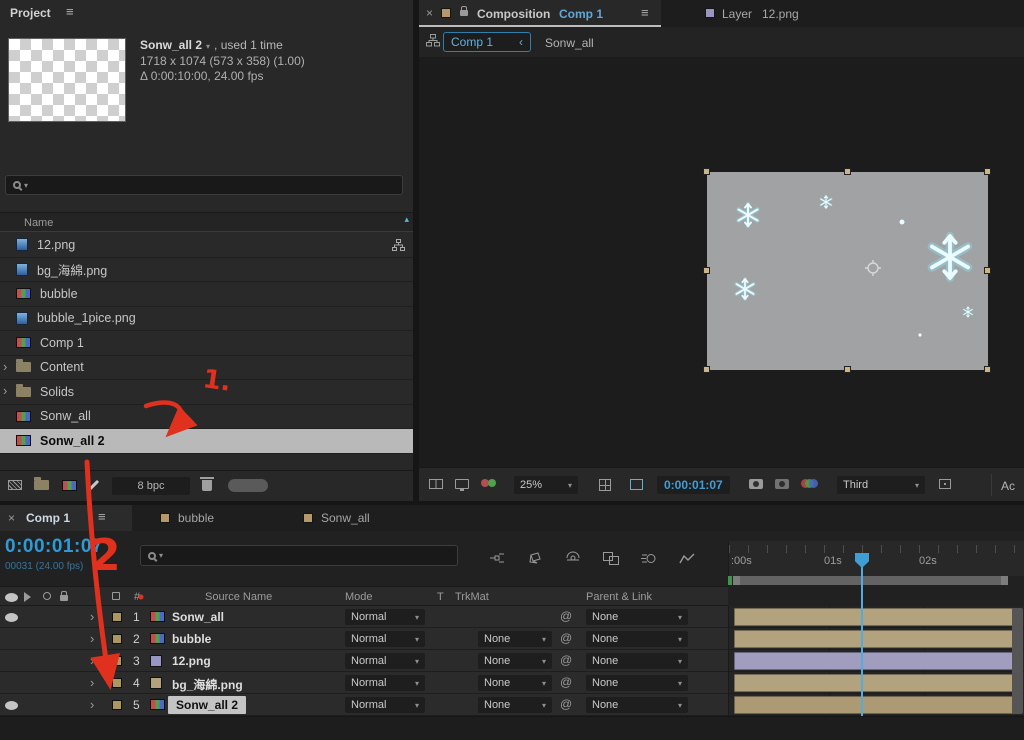 Image resolution: width=1024 pixels, height=740 pixels. I want to click on shy-layers-icon, so click(573, 558).